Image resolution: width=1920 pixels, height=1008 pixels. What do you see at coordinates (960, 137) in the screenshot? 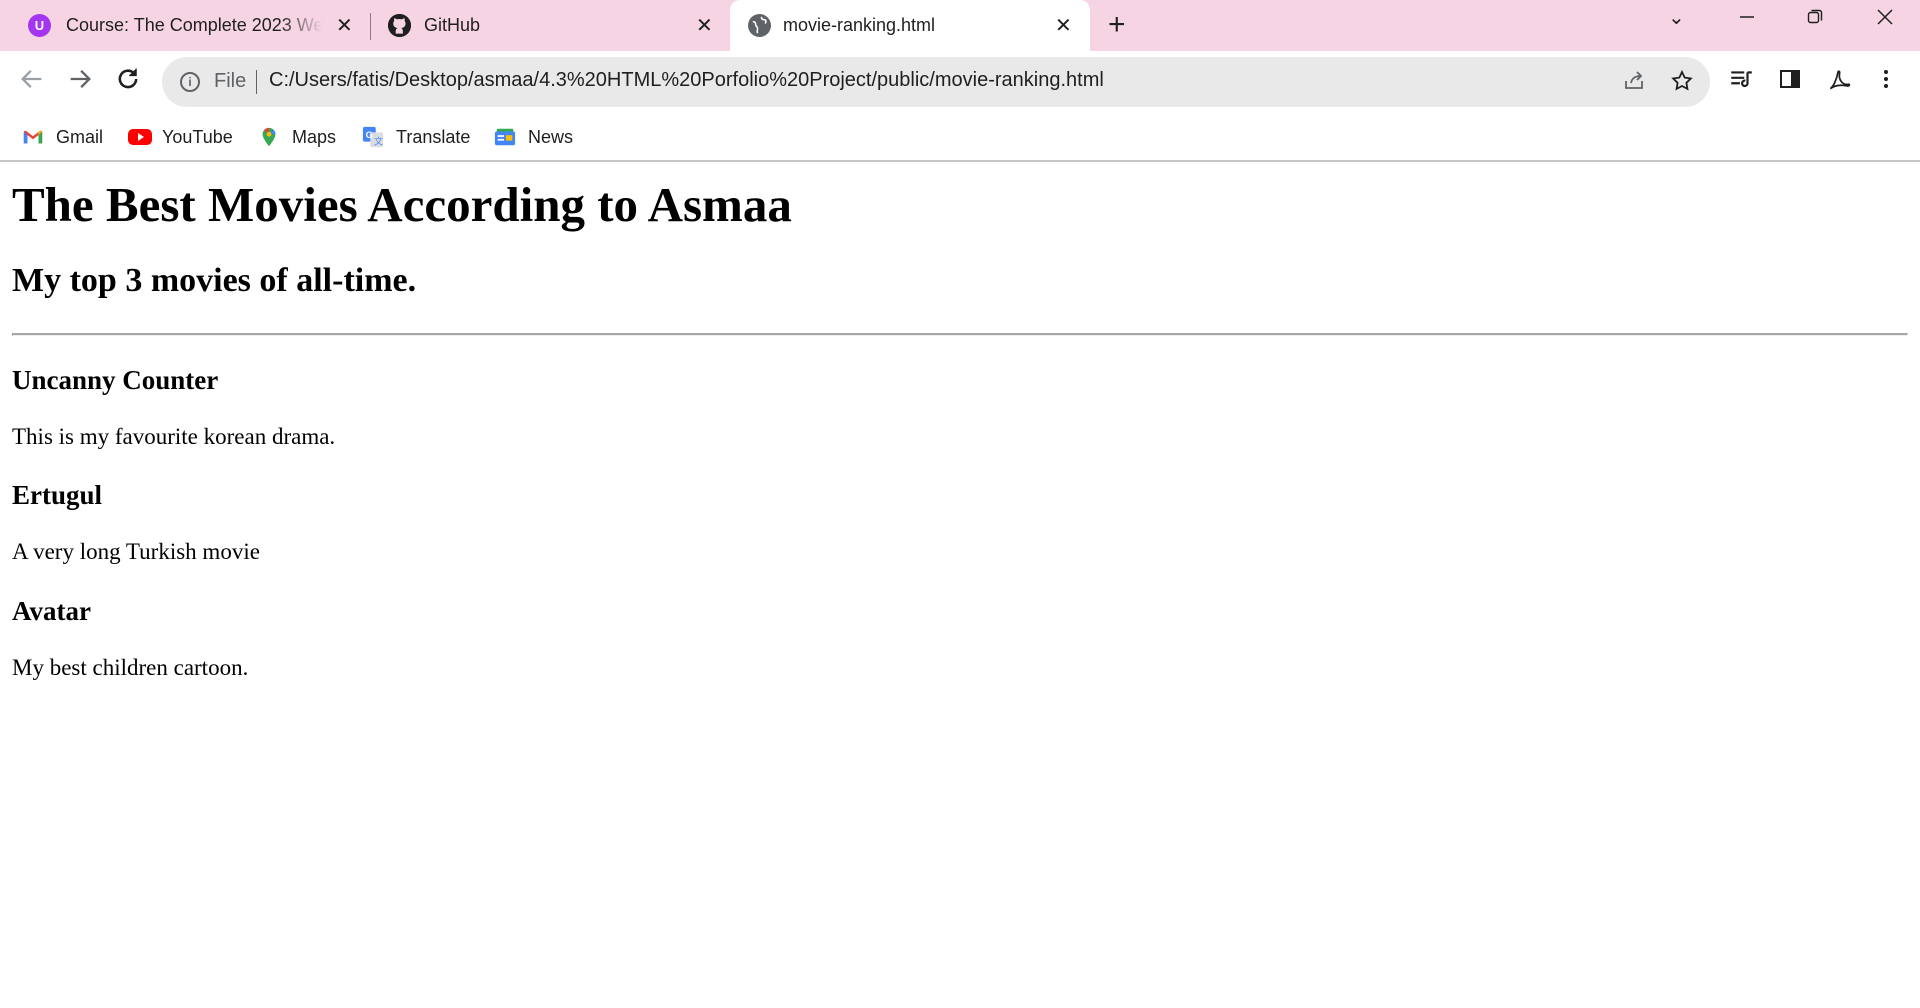
I see `bookmarks-bar: Gmail YouTube Maps G文 Translate News` at bounding box center [960, 137].